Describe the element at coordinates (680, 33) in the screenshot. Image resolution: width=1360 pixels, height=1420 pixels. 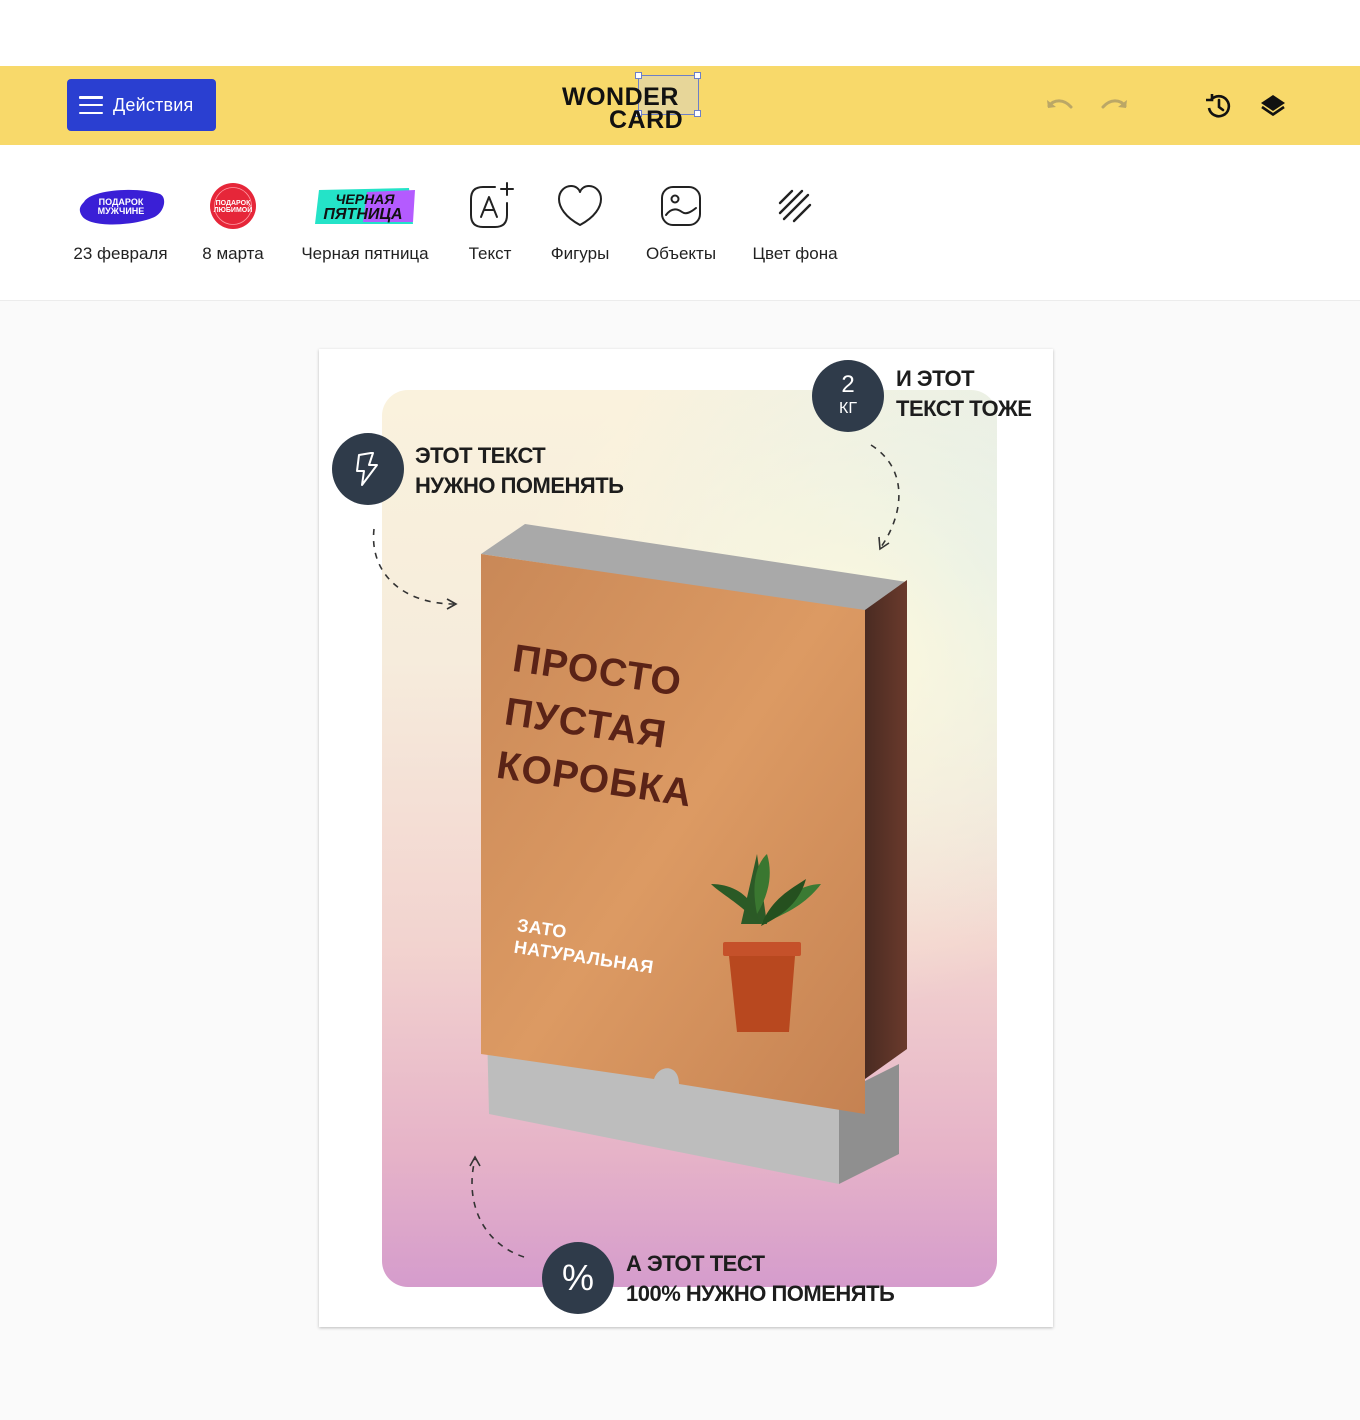
I see `top-spacer` at that location.